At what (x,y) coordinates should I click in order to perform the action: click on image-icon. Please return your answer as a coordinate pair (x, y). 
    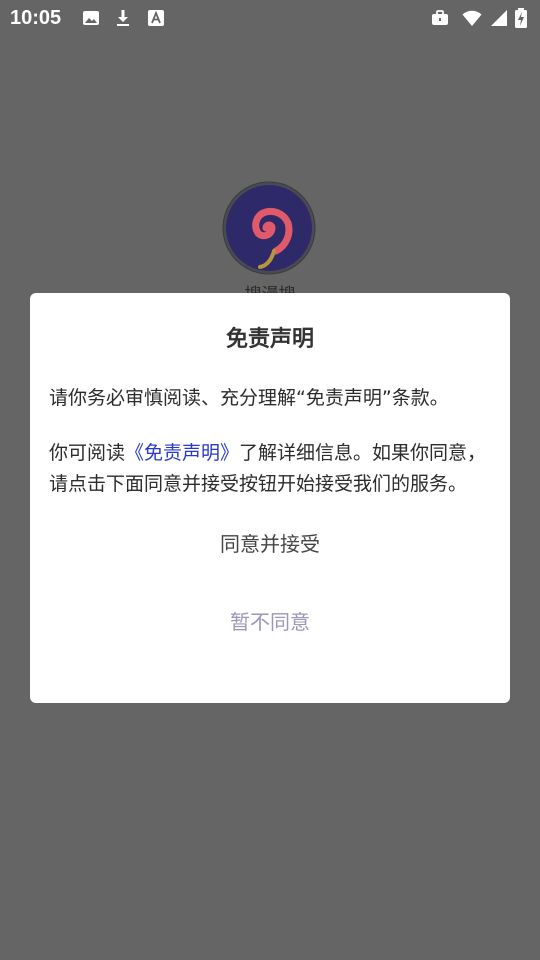
    Looking at the image, I should click on (91, 18).